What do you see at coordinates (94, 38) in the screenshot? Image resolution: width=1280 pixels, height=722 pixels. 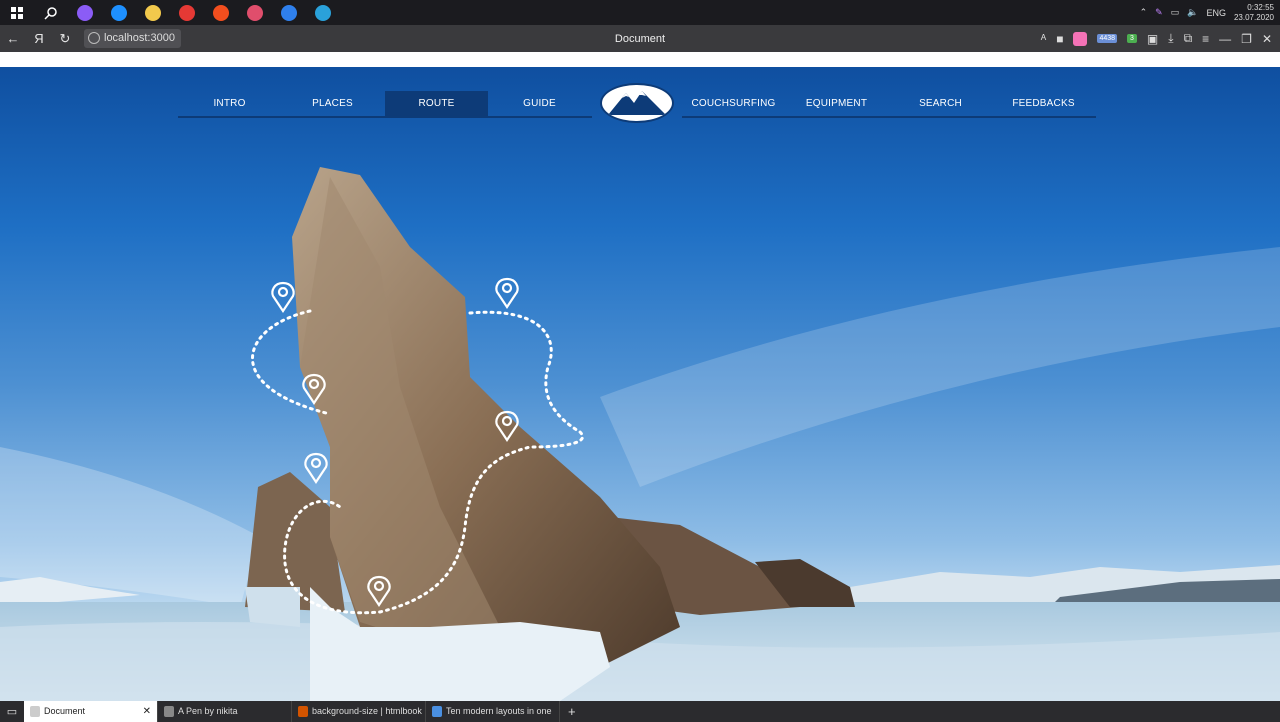 I see `globe-icon` at bounding box center [94, 38].